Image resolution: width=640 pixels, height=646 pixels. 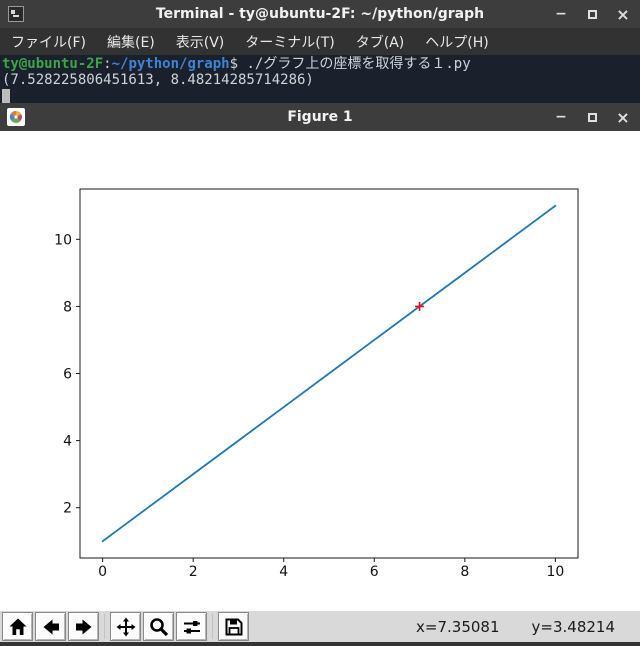 I want to click on forward-icon, so click(x=83, y=626).